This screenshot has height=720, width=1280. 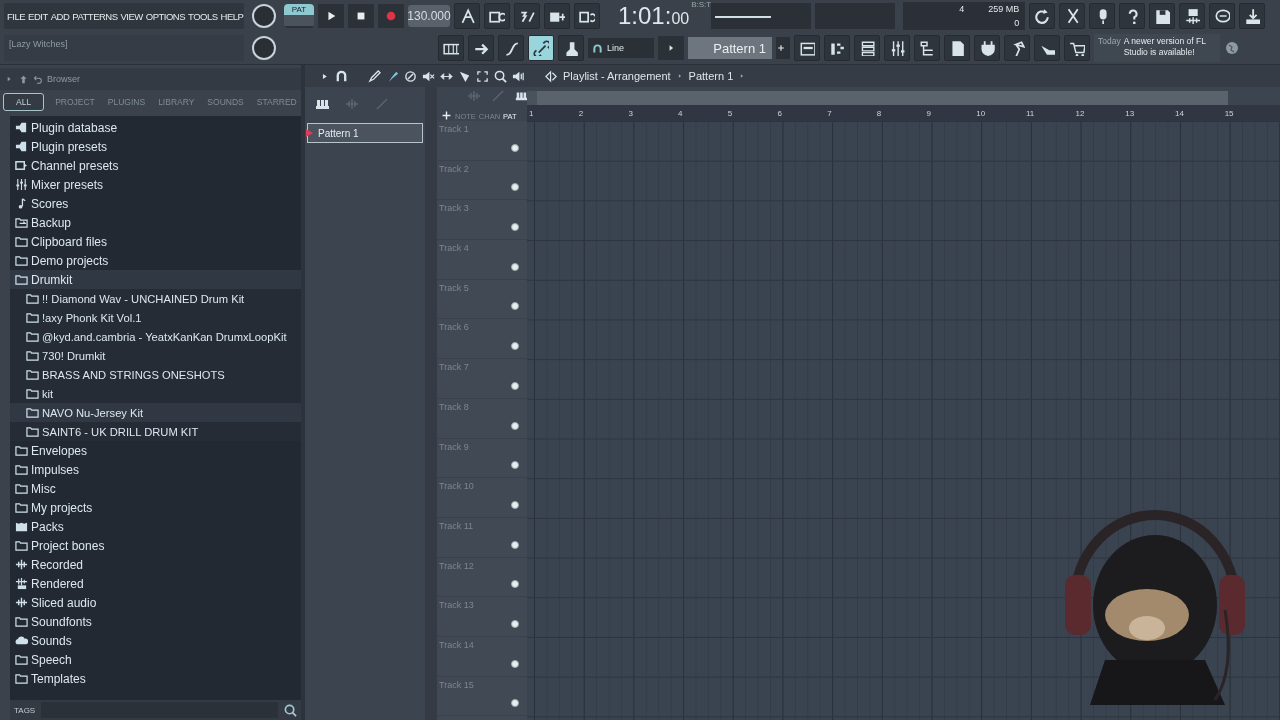 I want to click on bar-number: 10, so click(x=981, y=113).